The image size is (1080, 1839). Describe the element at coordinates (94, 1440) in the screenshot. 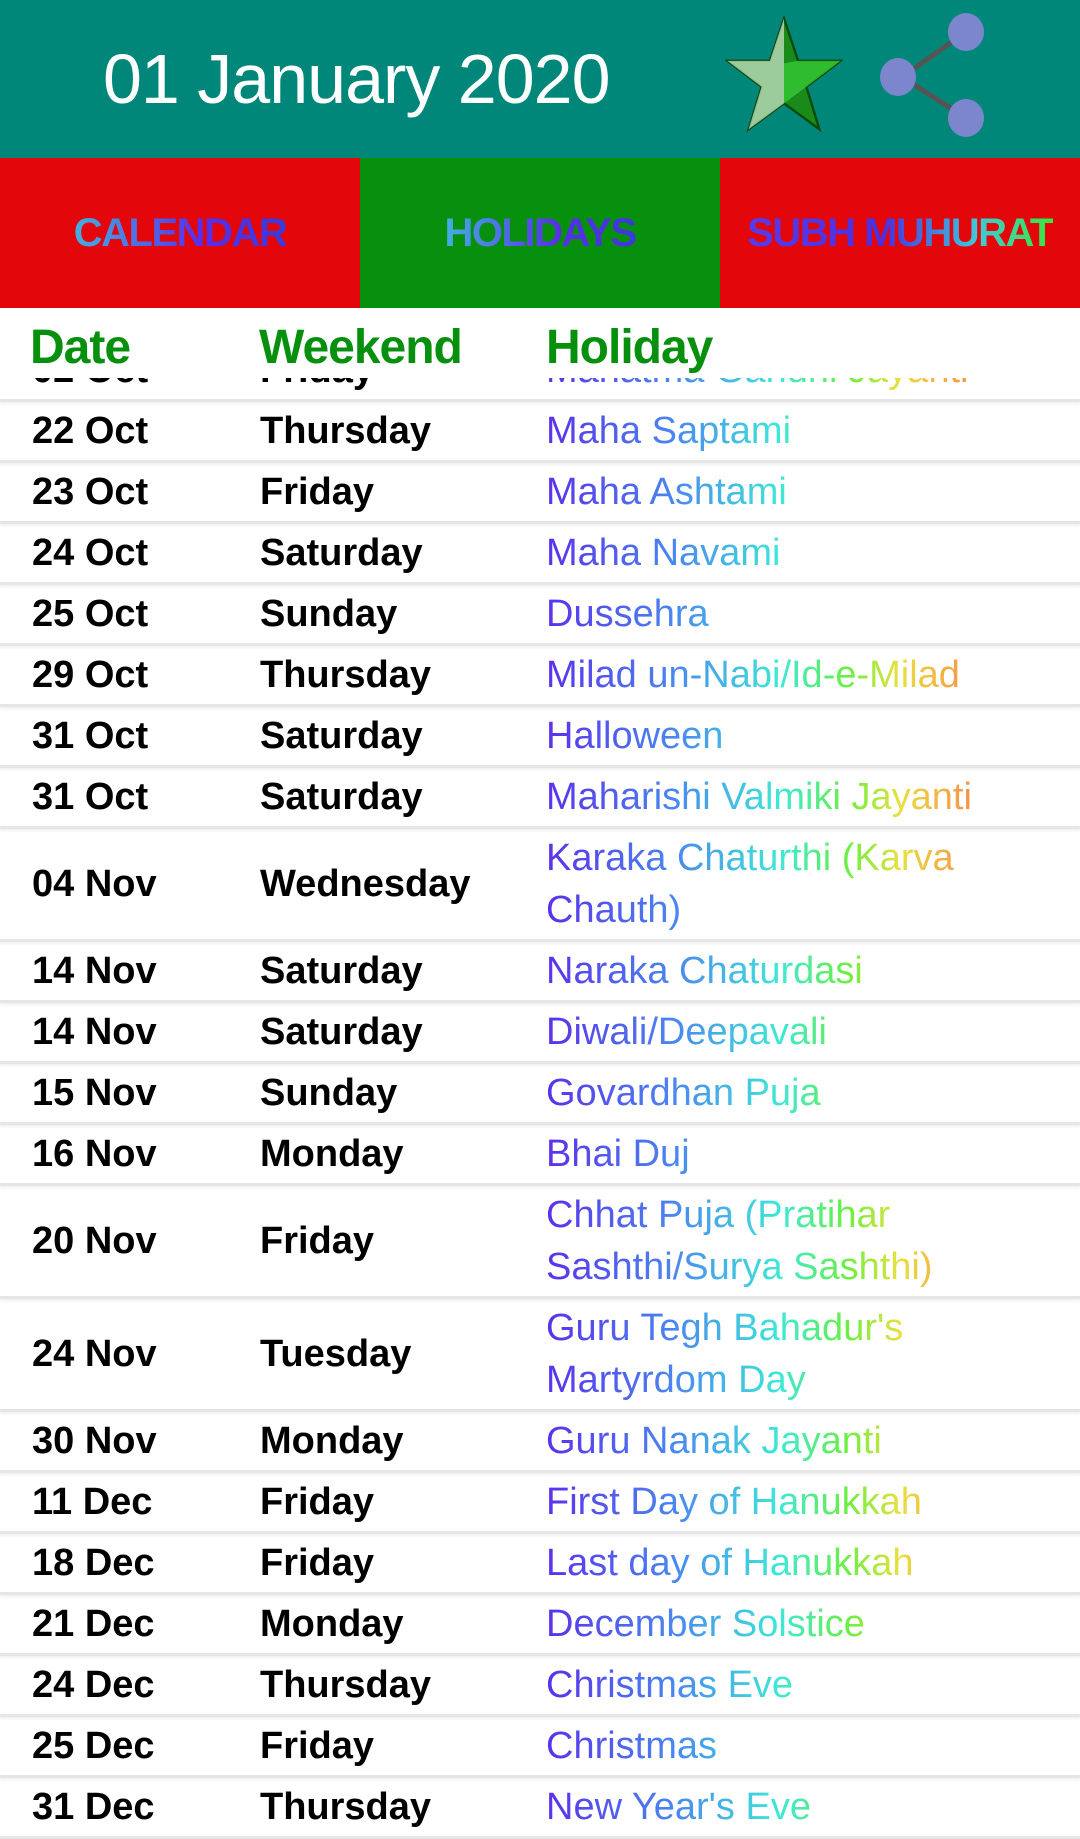

I see `row-date: 30 Nov` at that location.